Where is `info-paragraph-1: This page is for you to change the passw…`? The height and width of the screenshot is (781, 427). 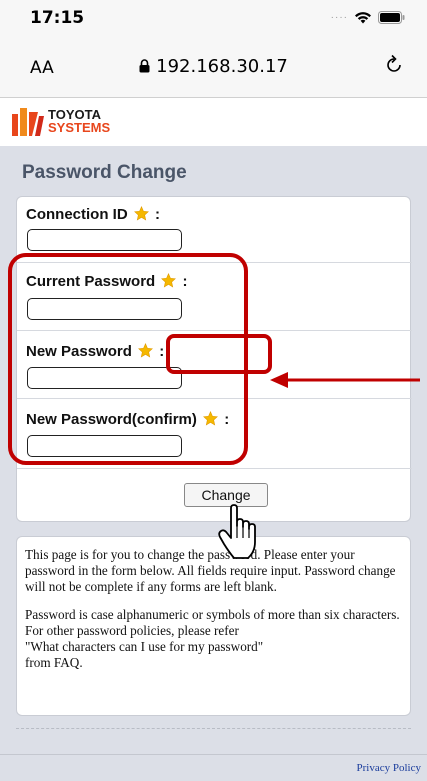
info-paragraph-1: This page is for you to change the passw… is located at coordinates (210, 570).